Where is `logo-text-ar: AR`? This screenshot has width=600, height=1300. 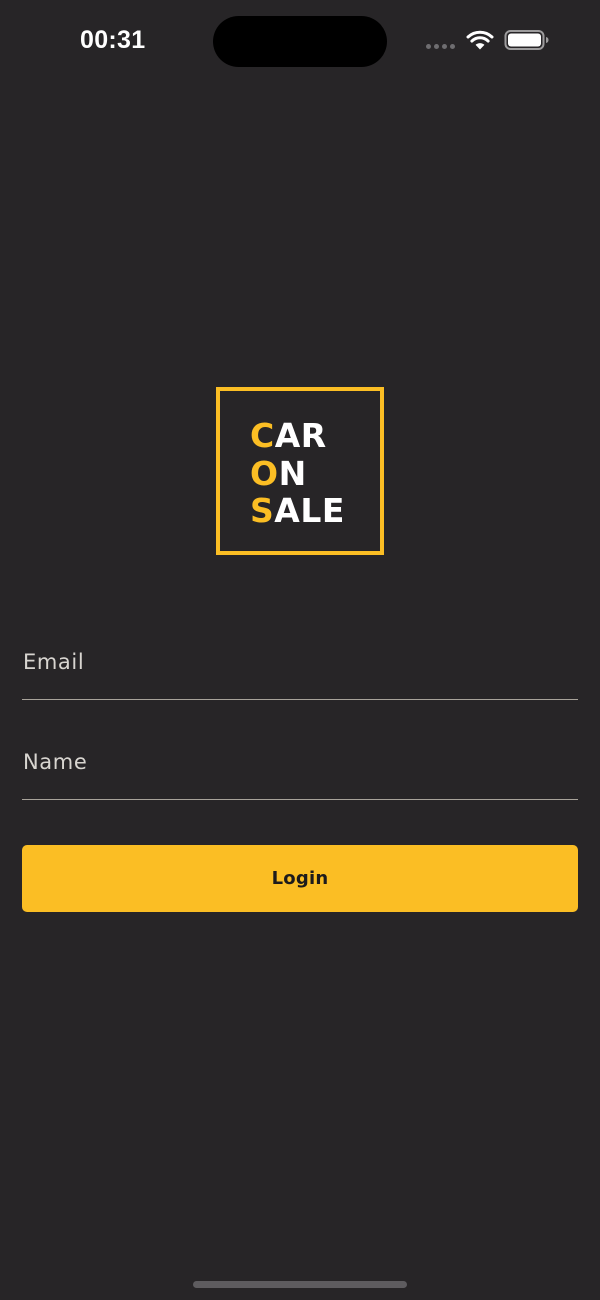
logo-text-ar: AR is located at coordinates (300, 435).